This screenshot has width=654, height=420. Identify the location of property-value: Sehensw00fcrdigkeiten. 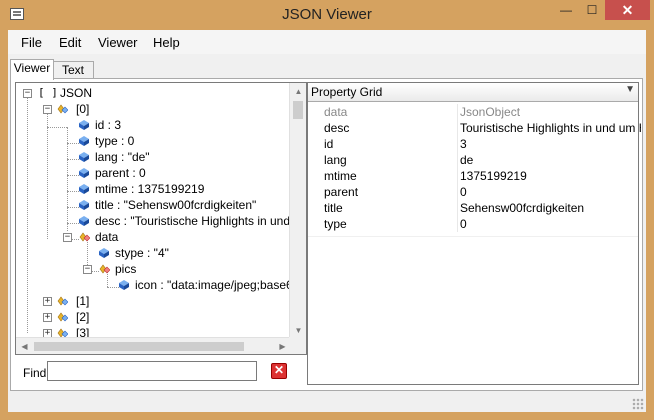
(549, 208).